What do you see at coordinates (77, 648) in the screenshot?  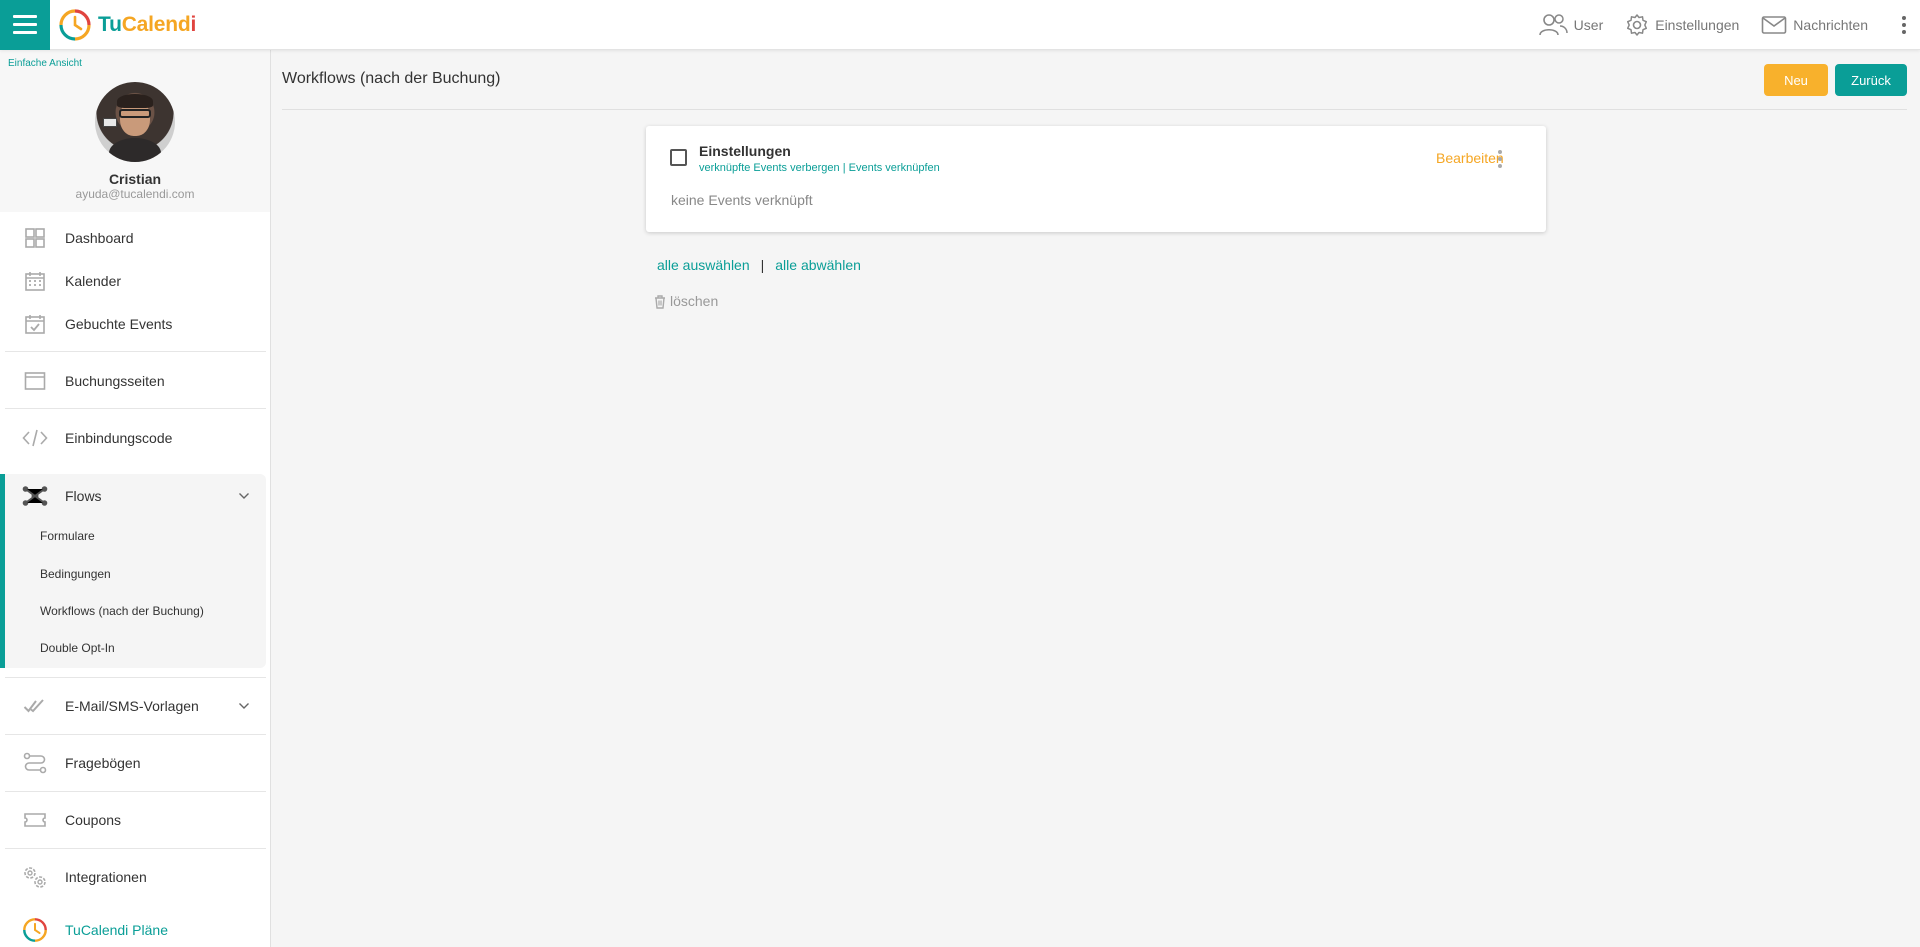 I see `sidebar-subitem-double-opt-in: Double Opt-In` at bounding box center [77, 648].